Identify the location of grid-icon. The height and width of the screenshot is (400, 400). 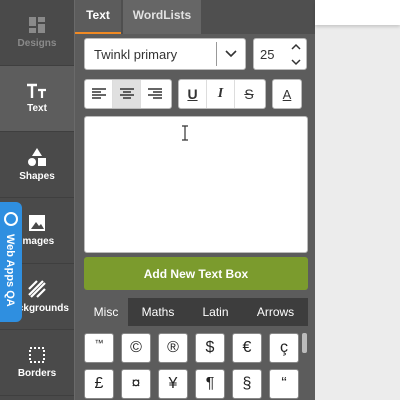
(37, 25).